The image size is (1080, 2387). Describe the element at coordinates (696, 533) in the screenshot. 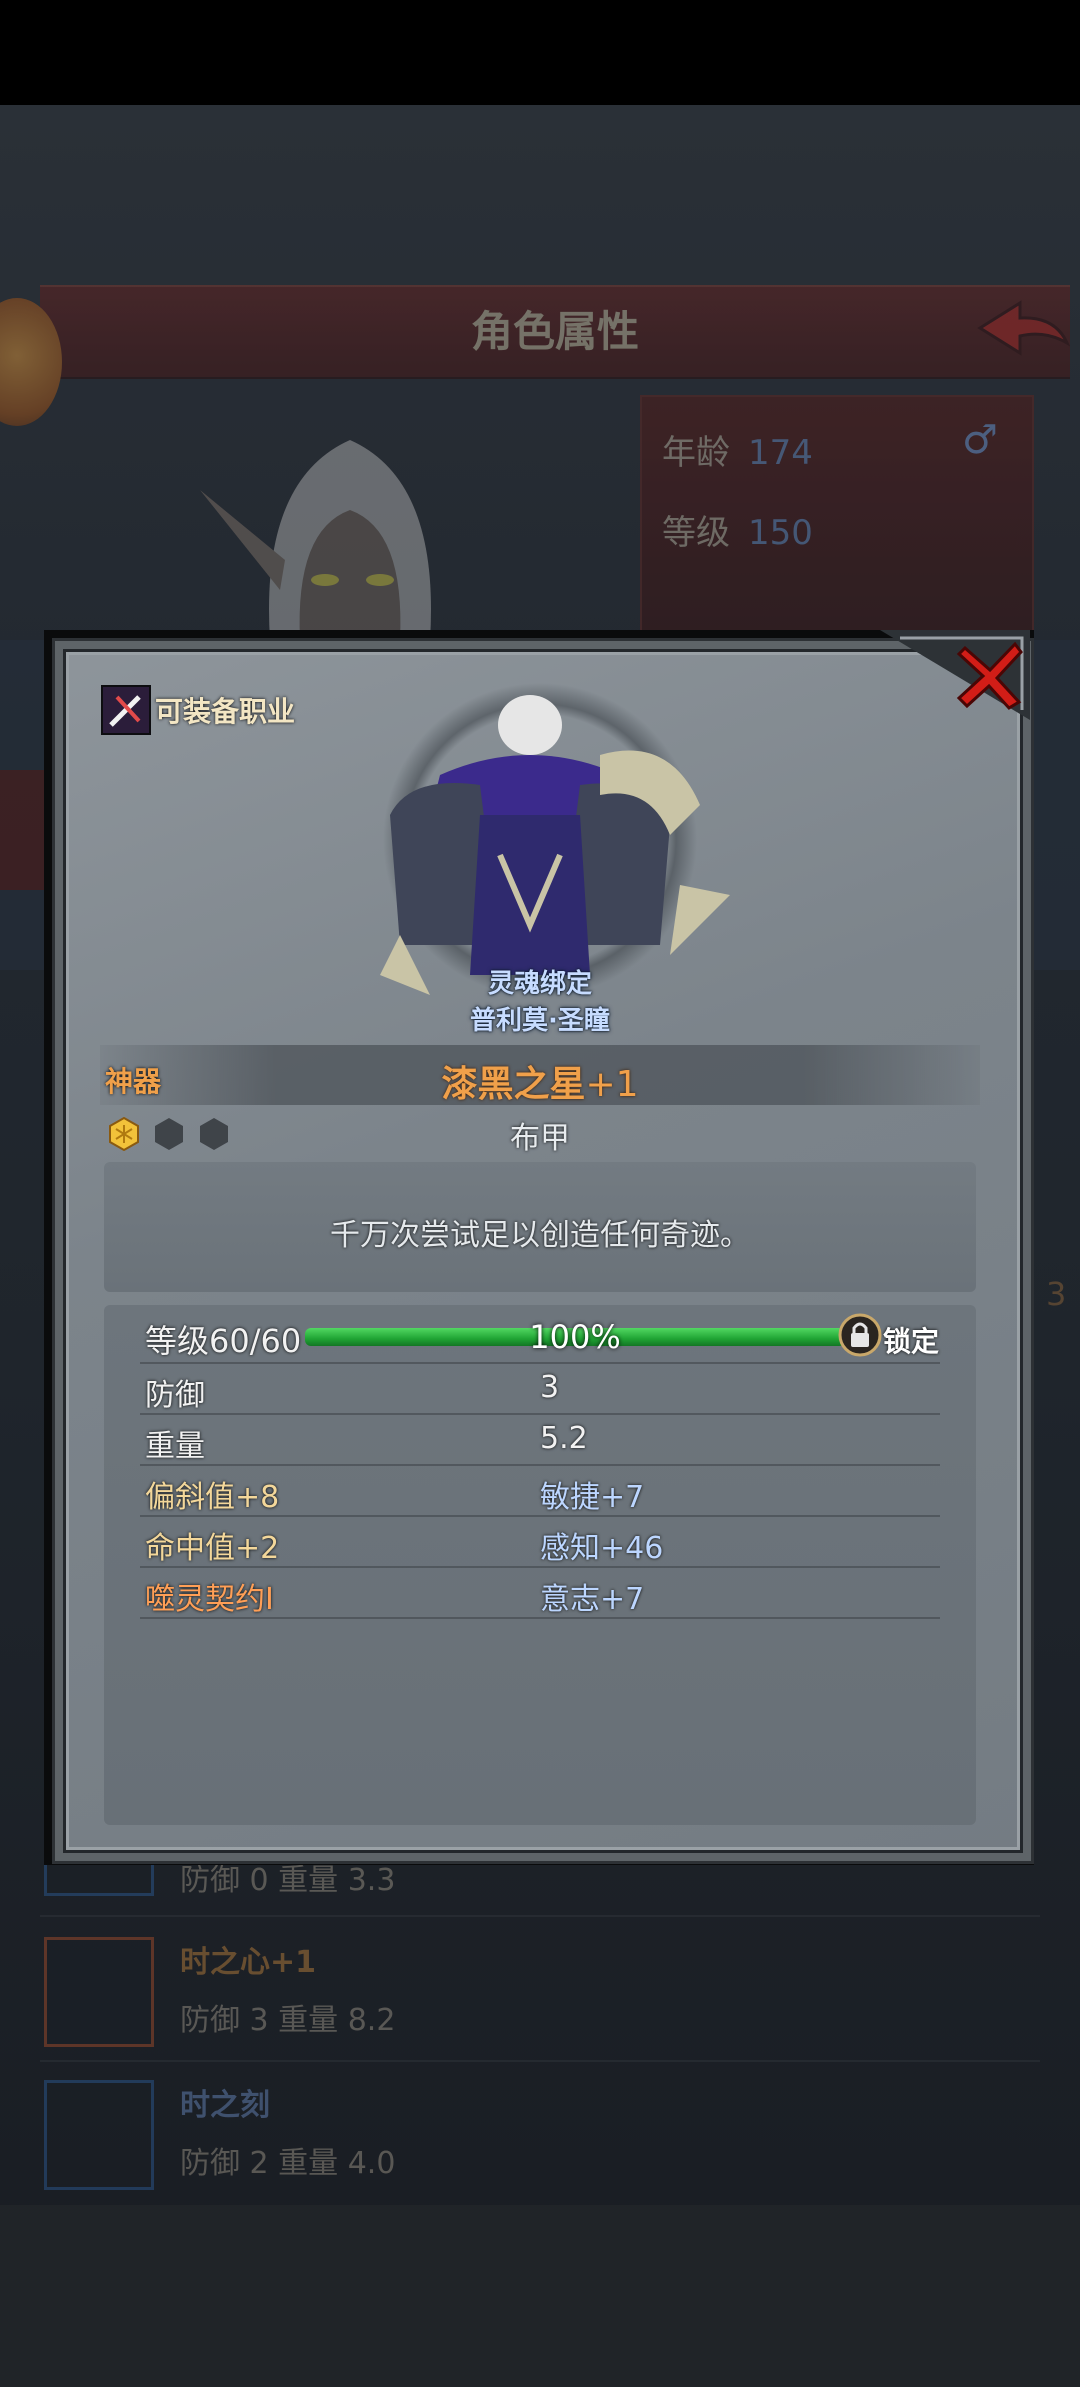

I see `level-label: 等级` at that location.